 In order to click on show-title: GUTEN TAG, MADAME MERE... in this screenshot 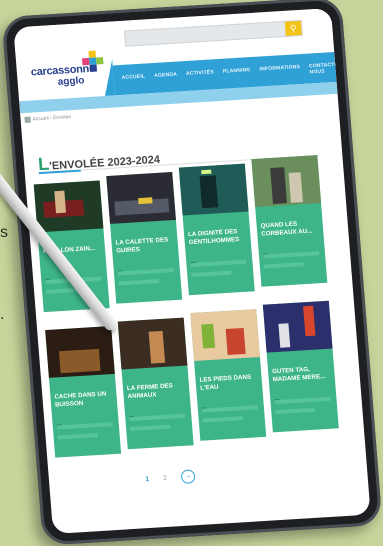, I will do `click(298, 374)`.